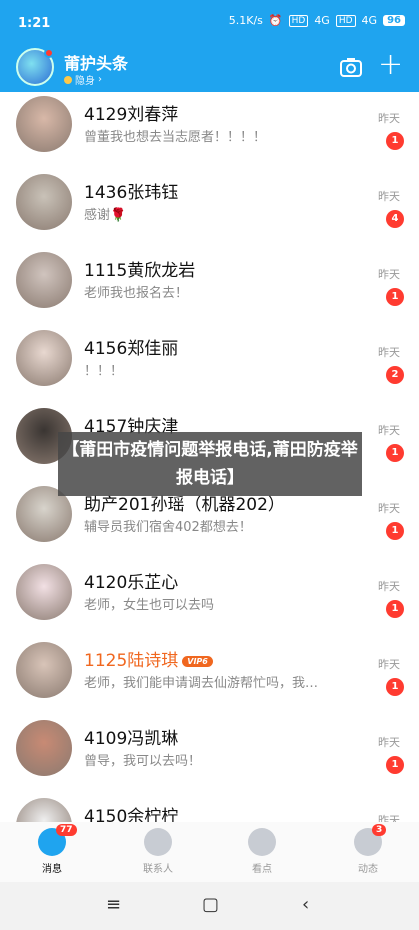  I want to click on home-icon: ▢, so click(210, 904).